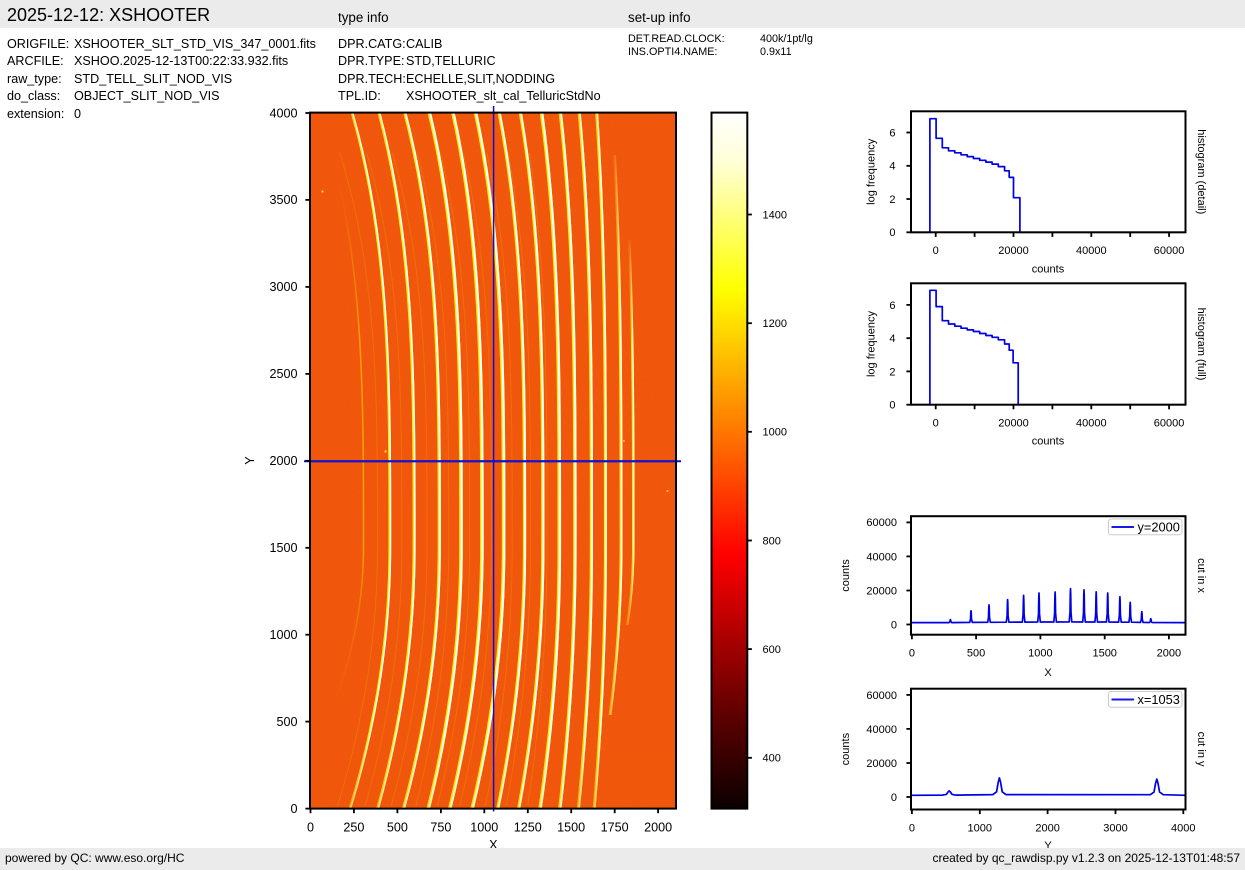 The image size is (1245, 870). What do you see at coordinates (772, 541) in the screenshot?
I see `svg-text: 800` at bounding box center [772, 541].